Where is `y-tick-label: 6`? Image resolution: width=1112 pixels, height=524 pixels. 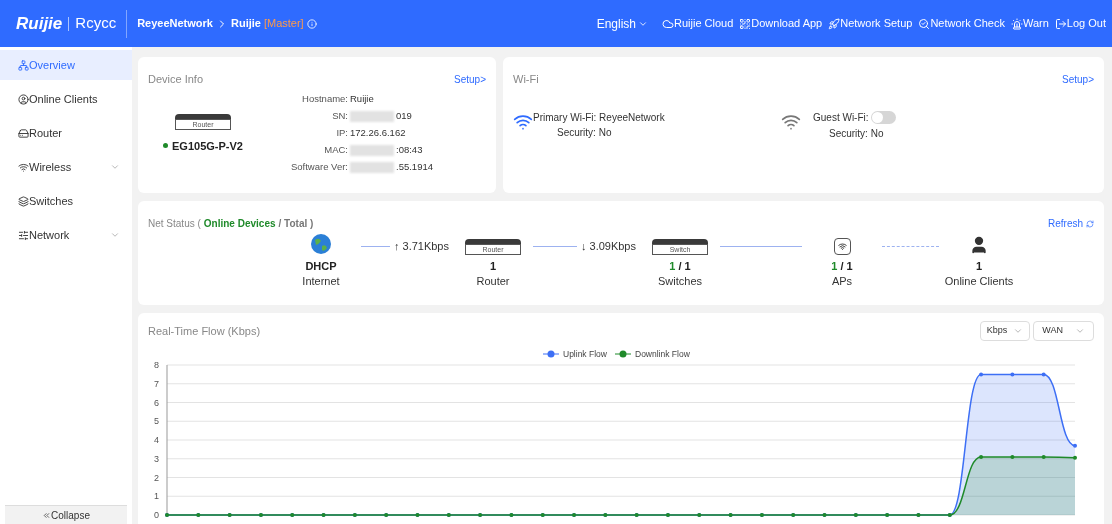 y-tick-label: 6 is located at coordinates (156, 402).